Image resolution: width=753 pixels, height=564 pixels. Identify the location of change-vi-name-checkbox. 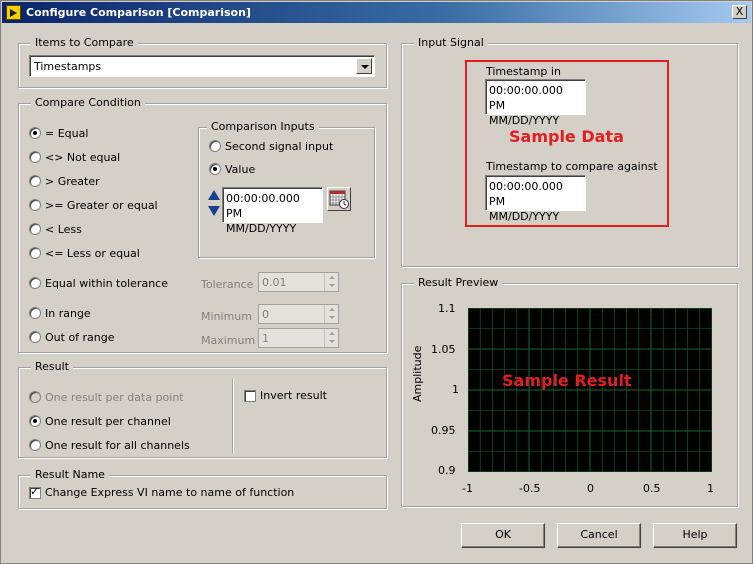
(35, 492).